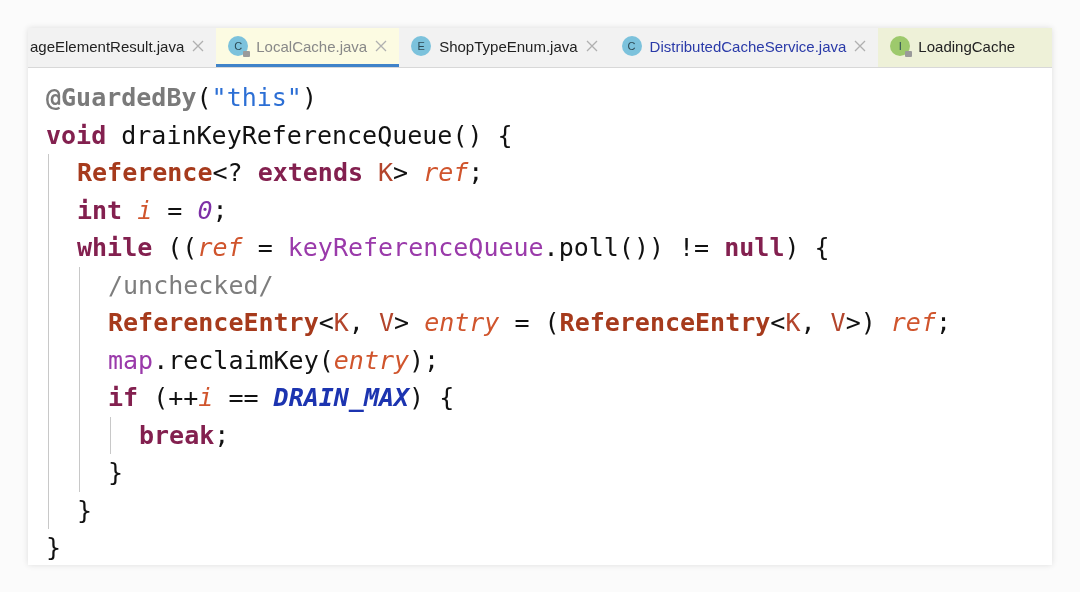  What do you see at coordinates (191, 285) in the screenshot?
I see `code-line: /unchecked/` at bounding box center [191, 285].